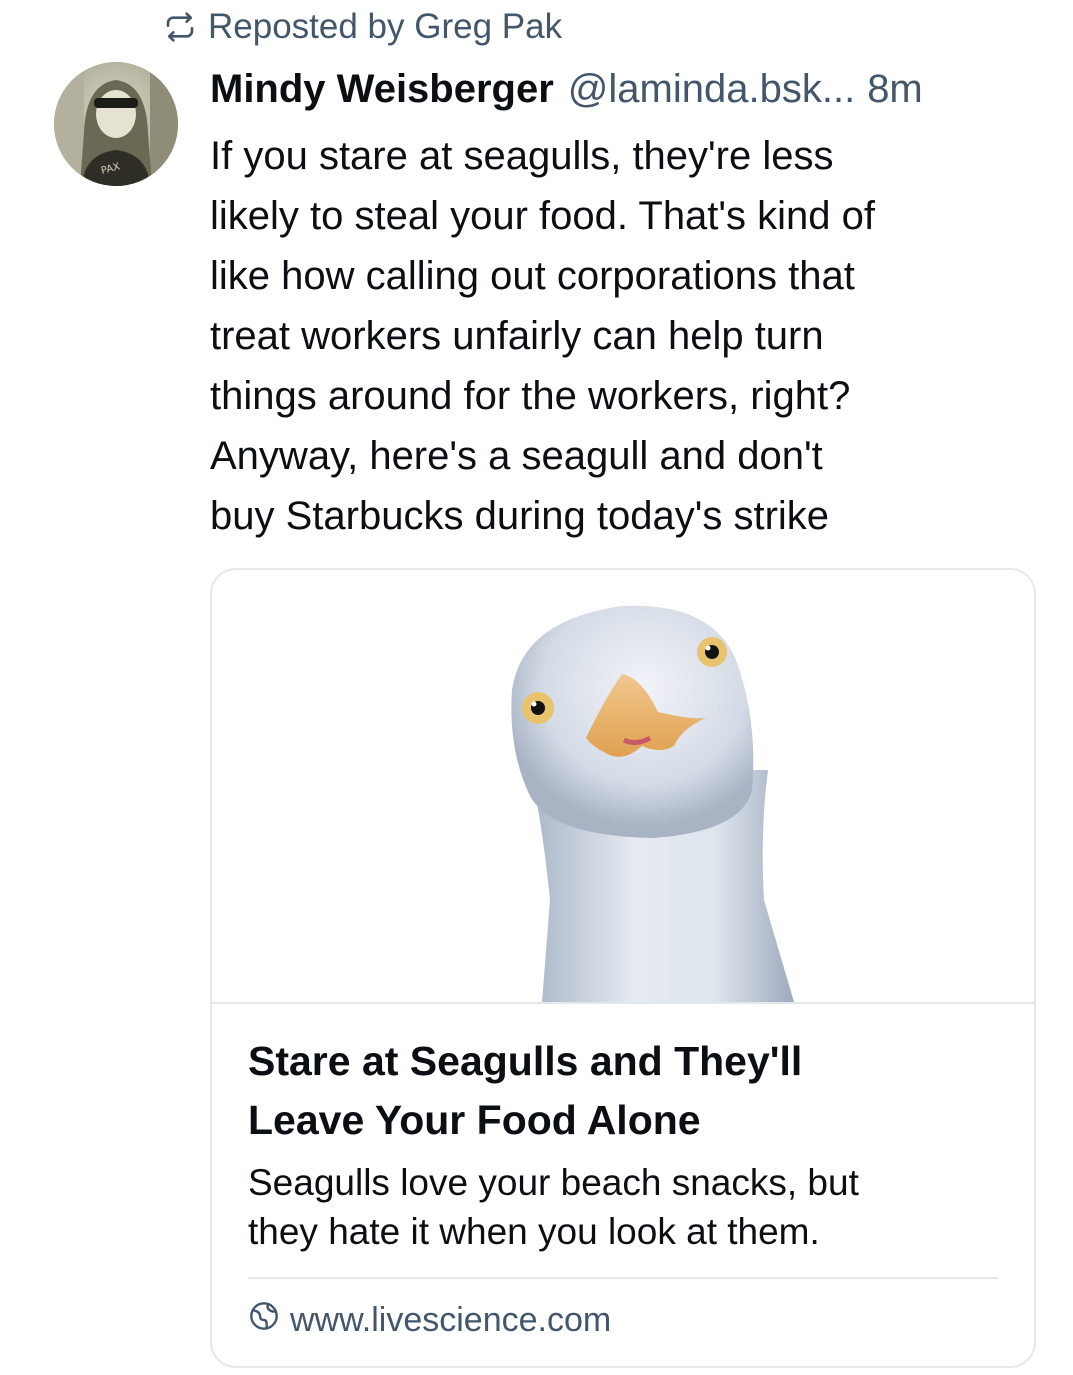 The image size is (1073, 1375). I want to click on link-card-description-line: they hate it when you look at them., so click(534, 1231).